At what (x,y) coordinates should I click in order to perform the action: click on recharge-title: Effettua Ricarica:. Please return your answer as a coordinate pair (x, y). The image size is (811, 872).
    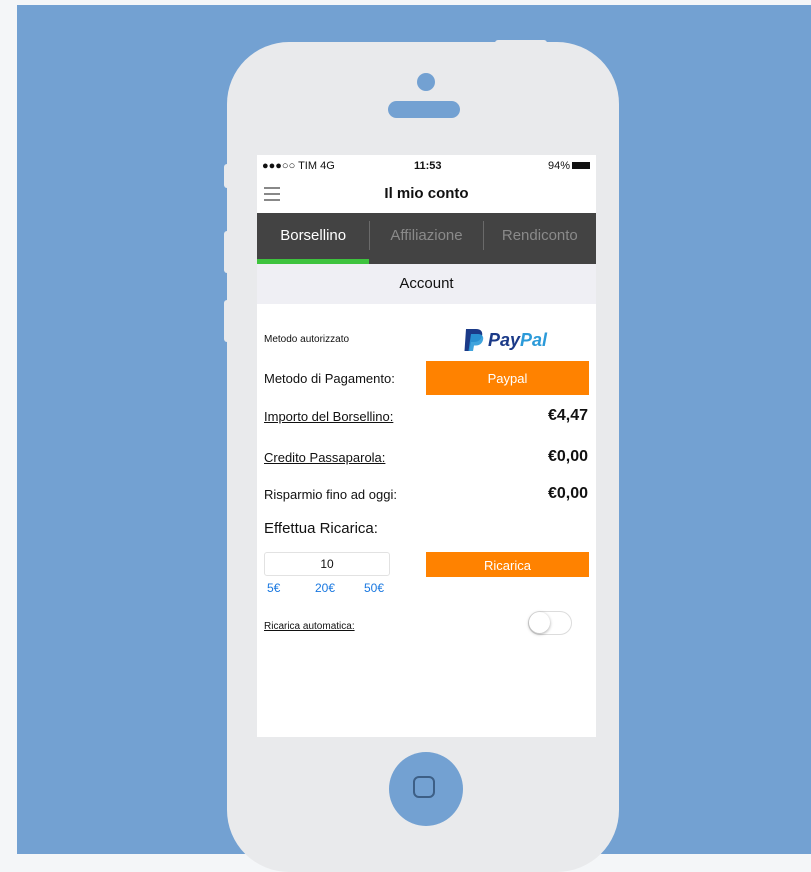
    Looking at the image, I should click on (321, 528).